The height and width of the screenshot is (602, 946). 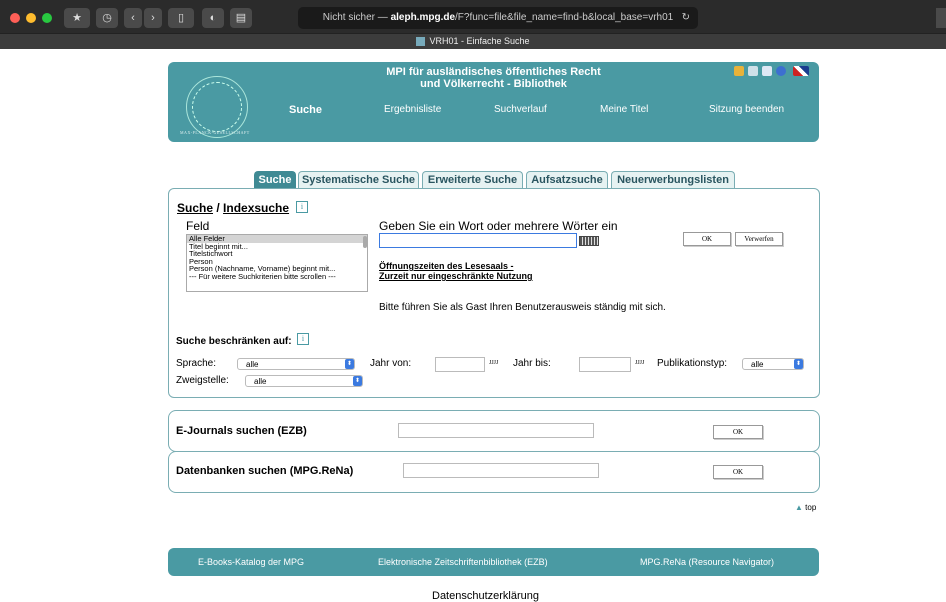 What do you see at coordinates (479, 41) in the screenshot?
I see `tab-title: VRH01 - Einfache Suche` at bounding box center [479, 41].